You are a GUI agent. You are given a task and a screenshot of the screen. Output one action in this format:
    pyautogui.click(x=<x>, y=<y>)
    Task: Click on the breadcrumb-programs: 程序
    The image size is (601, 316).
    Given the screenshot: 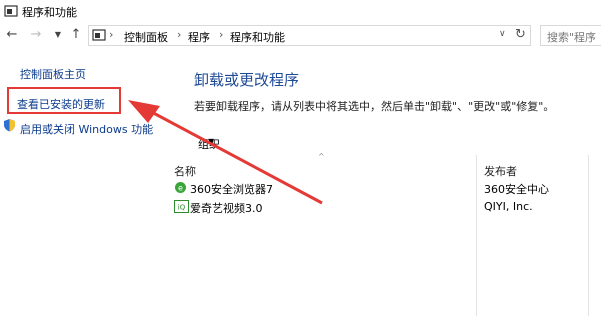 What is the action you would take?
    pyautogui.click(x=199, y=37)
    